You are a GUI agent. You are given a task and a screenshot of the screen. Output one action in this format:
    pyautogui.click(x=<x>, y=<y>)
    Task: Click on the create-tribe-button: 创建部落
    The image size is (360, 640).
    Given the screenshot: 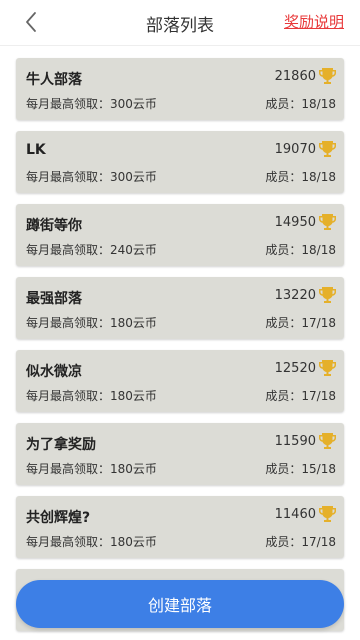 What is the action you would take?
    pyautogui.click(x=180, y=604)
    